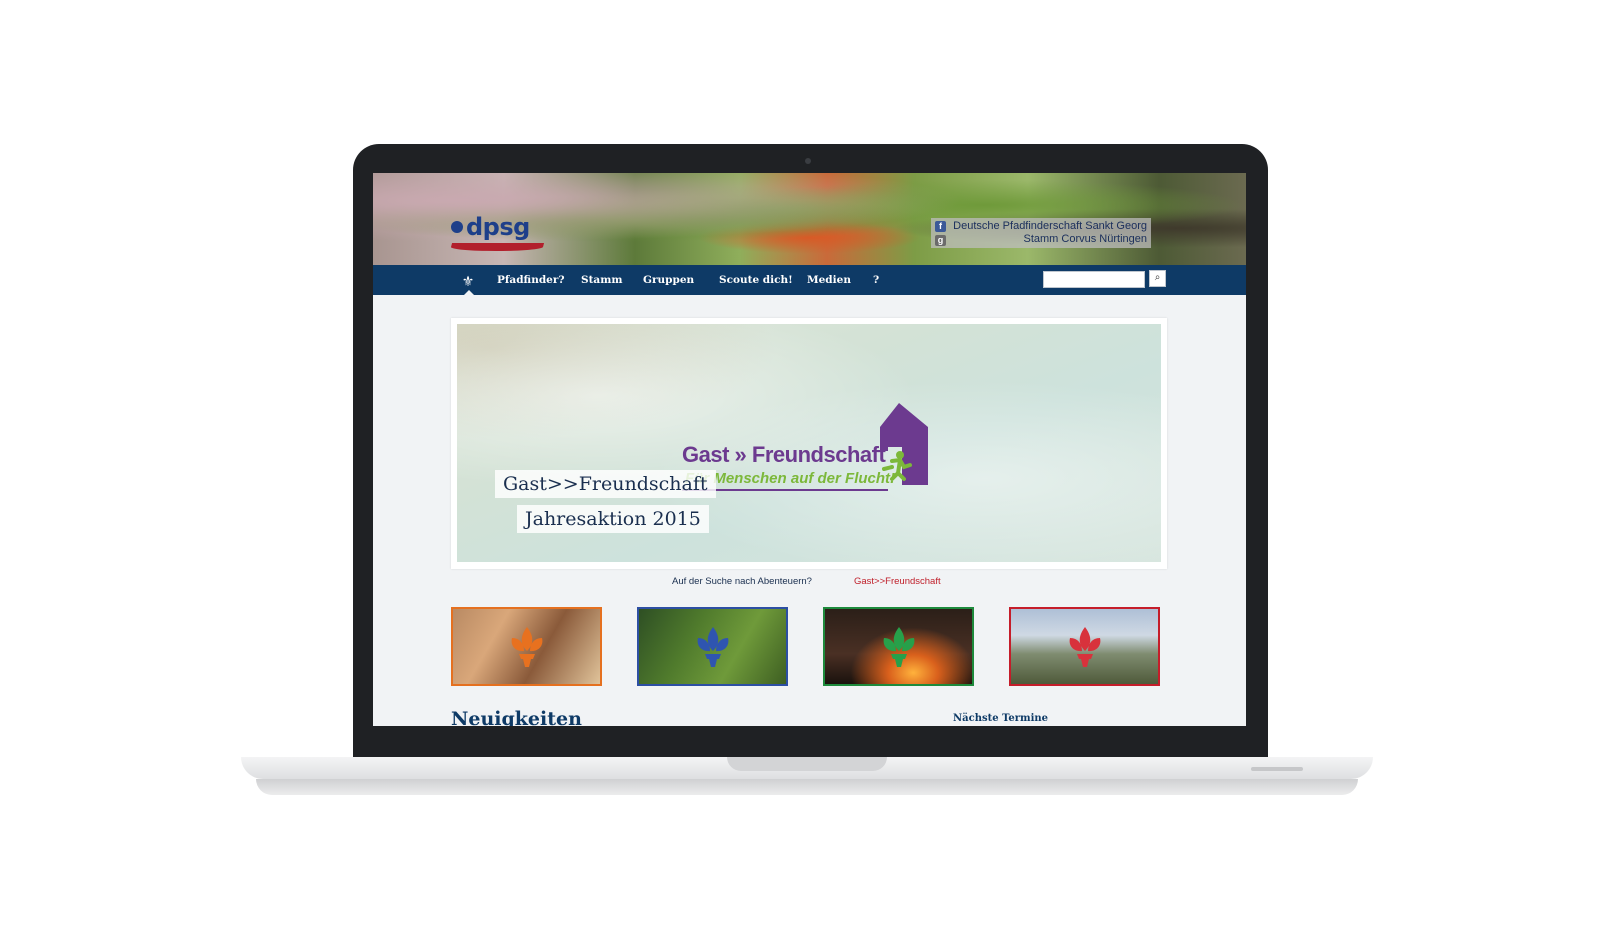 This screenshot has height=931, width=1600. What do you see at coordinates (756, 280) in the screenshot?
I see `nav-item-scoute-dich: Scoute dich!` at bounding box center [756, 280].